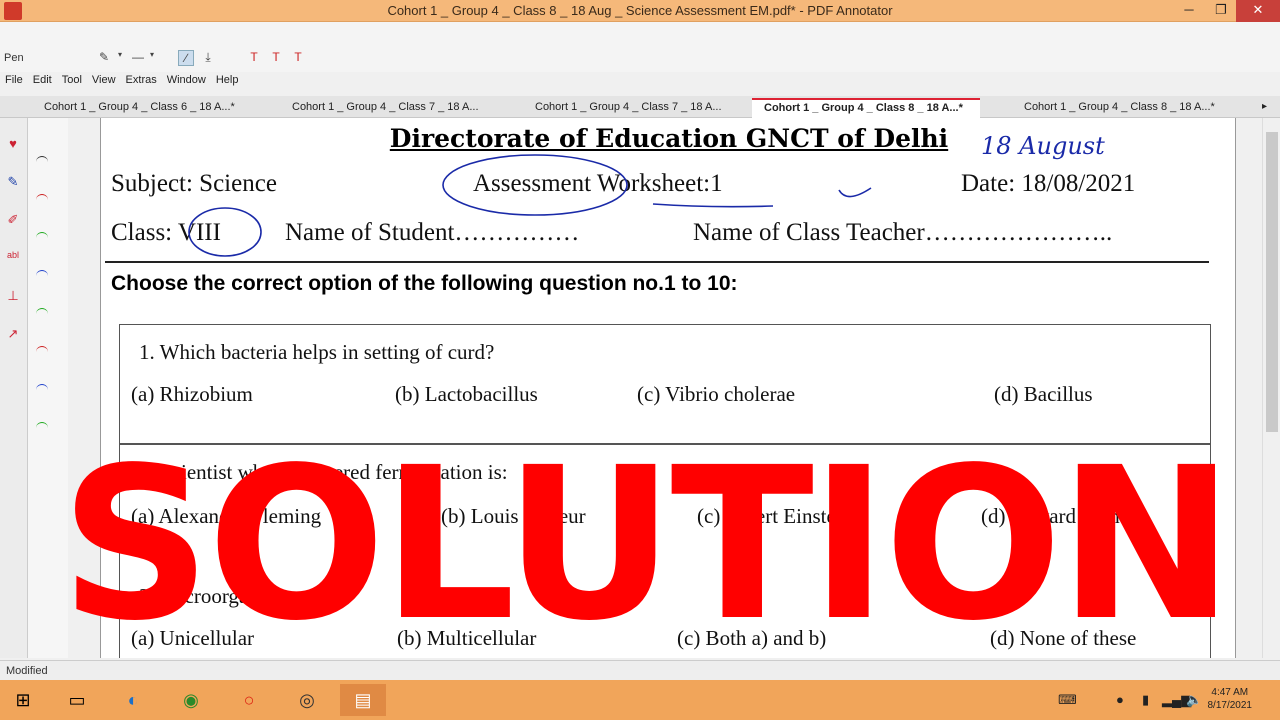  I want to click on vertical-scrollbar, so click(1271, 388).